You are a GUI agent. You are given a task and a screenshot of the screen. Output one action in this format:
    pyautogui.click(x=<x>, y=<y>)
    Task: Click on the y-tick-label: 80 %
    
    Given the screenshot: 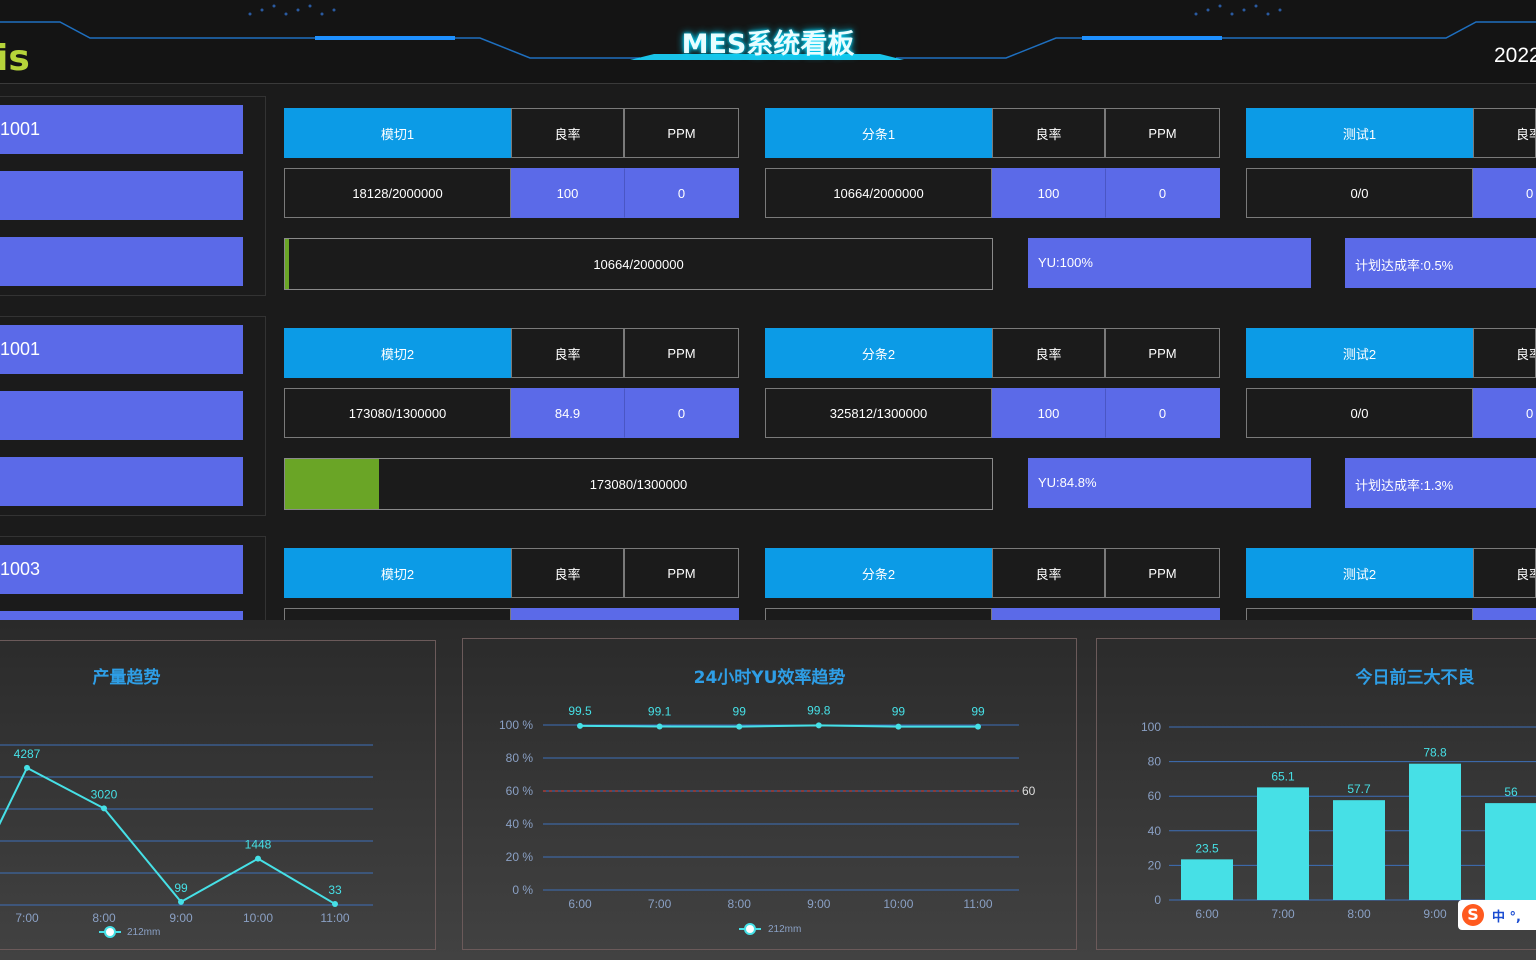 What is the action you would take?
    pyautogui.click(x=520, y=758)
    